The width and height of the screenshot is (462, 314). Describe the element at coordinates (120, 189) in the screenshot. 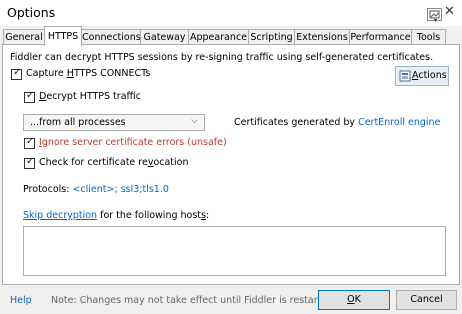

I see `protocols-link: <client>; ssl3;tls1.0` at that location.